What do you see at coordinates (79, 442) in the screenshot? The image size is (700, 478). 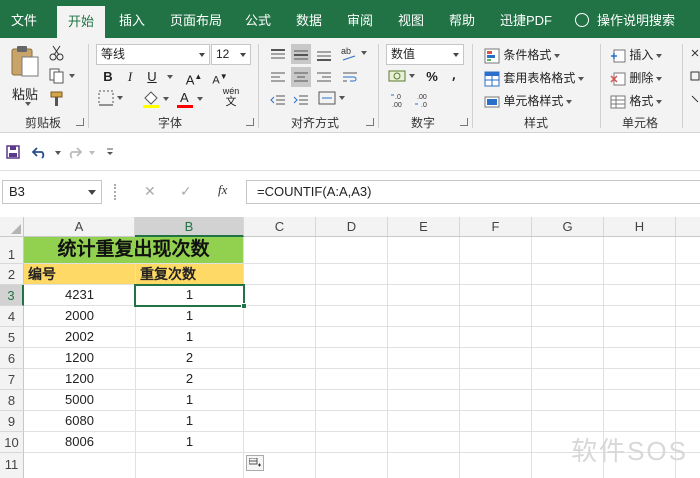 I see `cell-a10: 8006` at bounding box center [79, 442].